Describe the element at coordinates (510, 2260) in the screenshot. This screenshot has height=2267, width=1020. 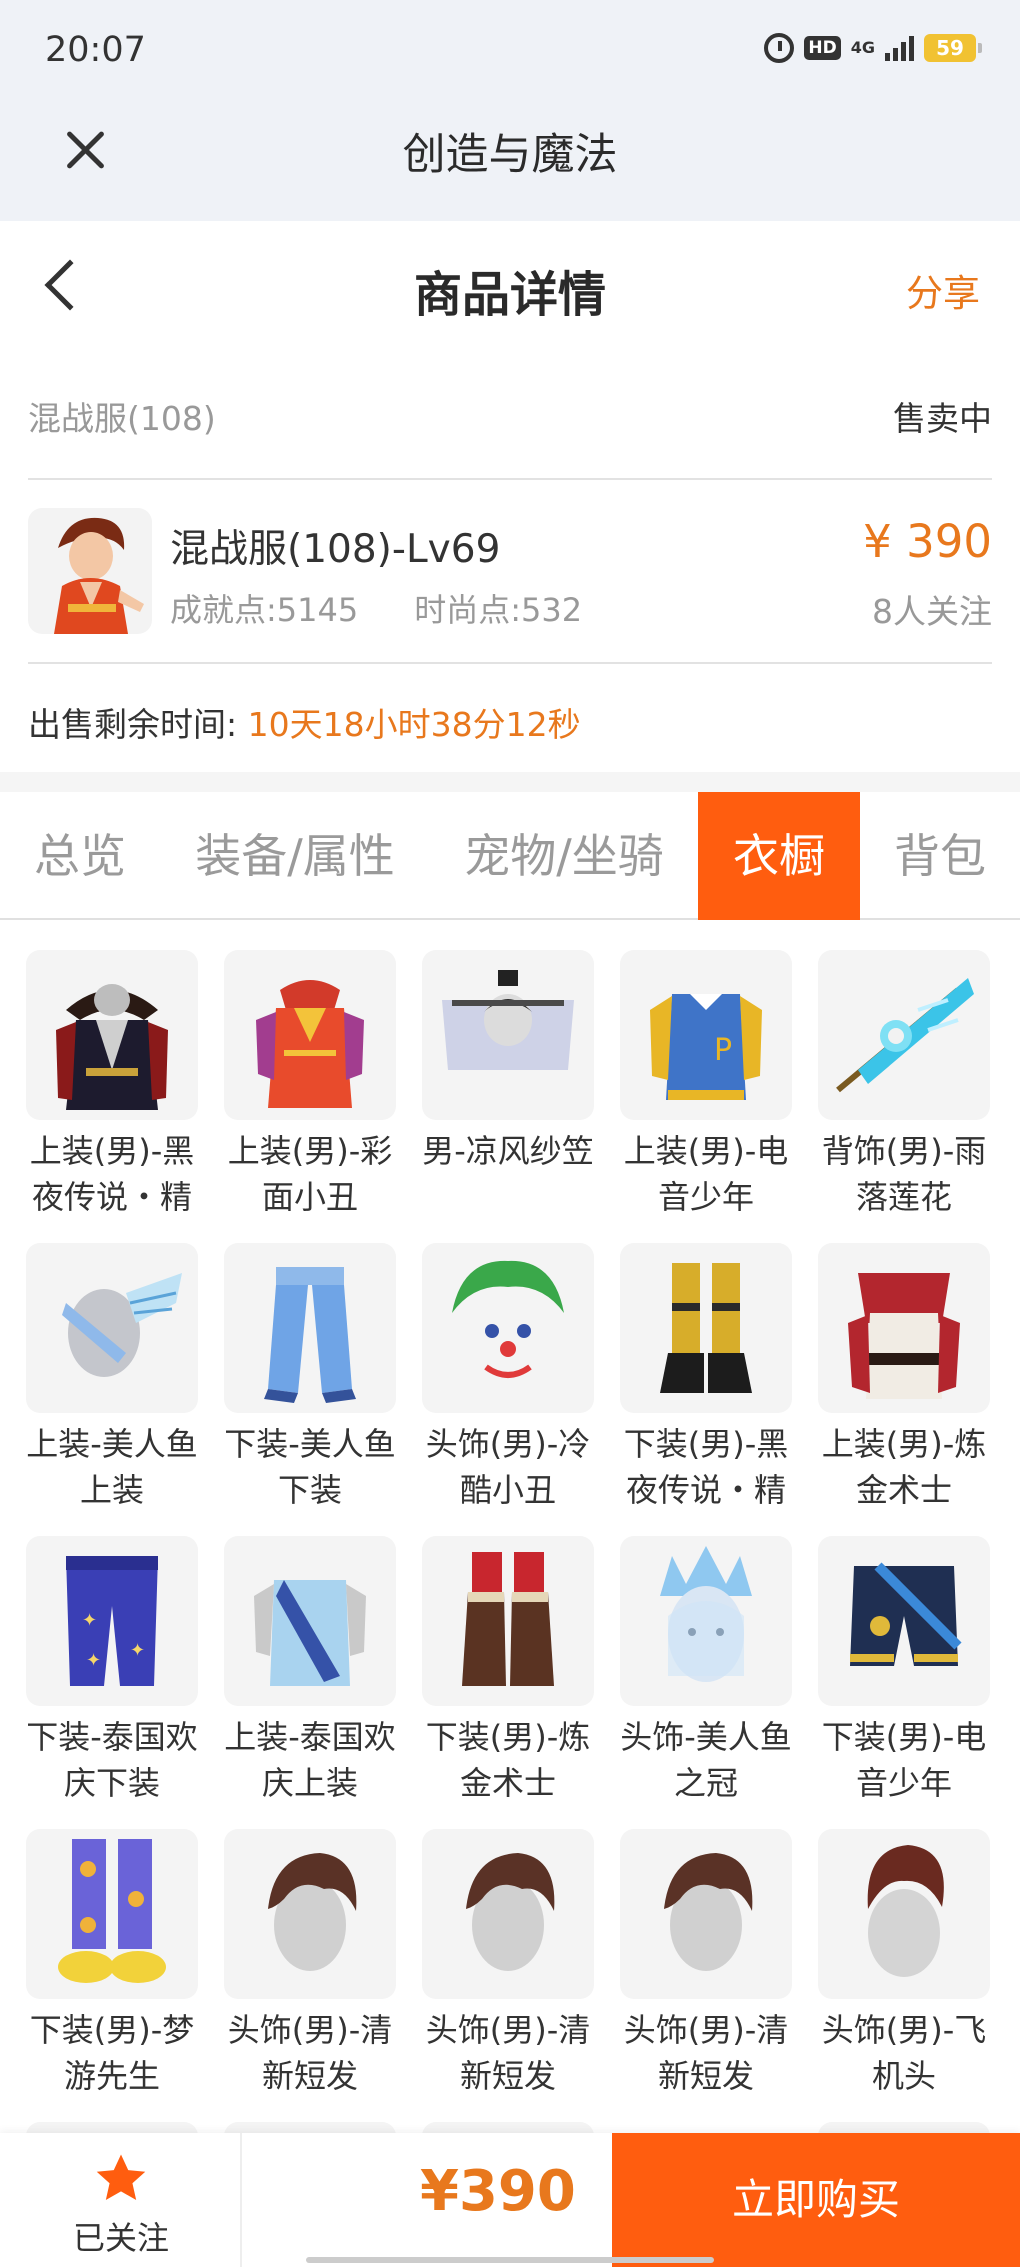
I see `home-indicator` at that location.